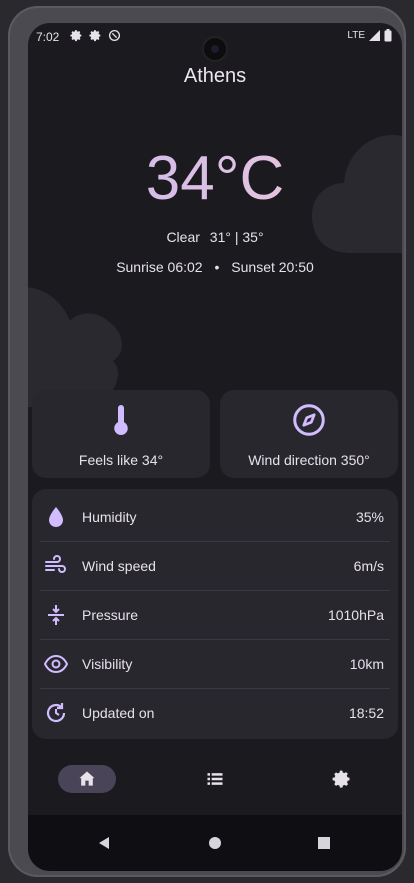  What do you see at coordinates (215, 49) in the screenshot?
I see `front-camera` at bounding box center [215, 49].